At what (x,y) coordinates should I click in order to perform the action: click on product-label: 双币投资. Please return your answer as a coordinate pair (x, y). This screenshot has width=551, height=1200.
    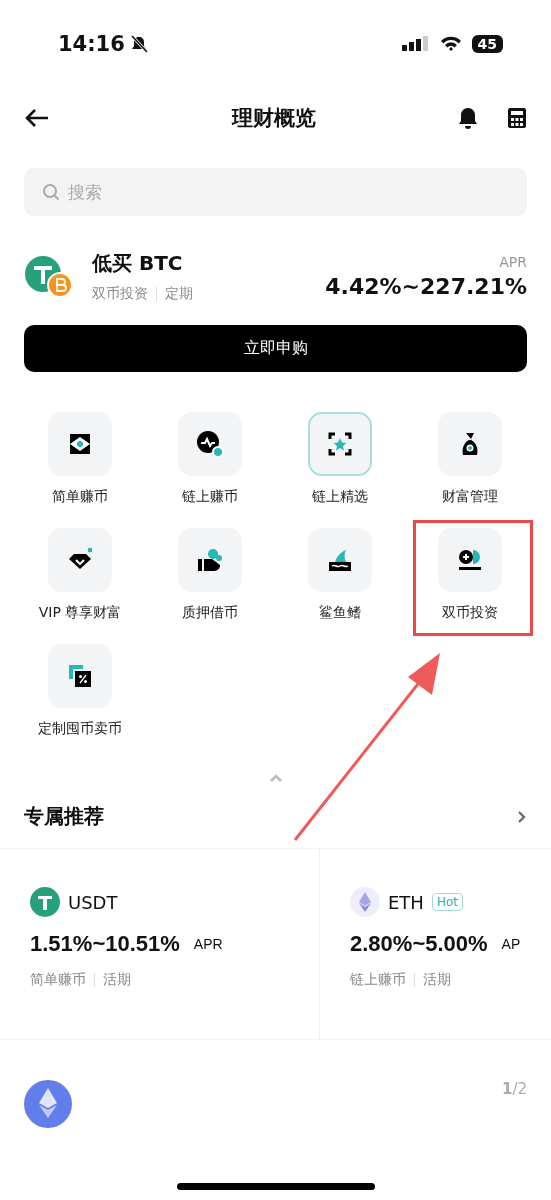
    Looking at the image, I should click on (470, 613).